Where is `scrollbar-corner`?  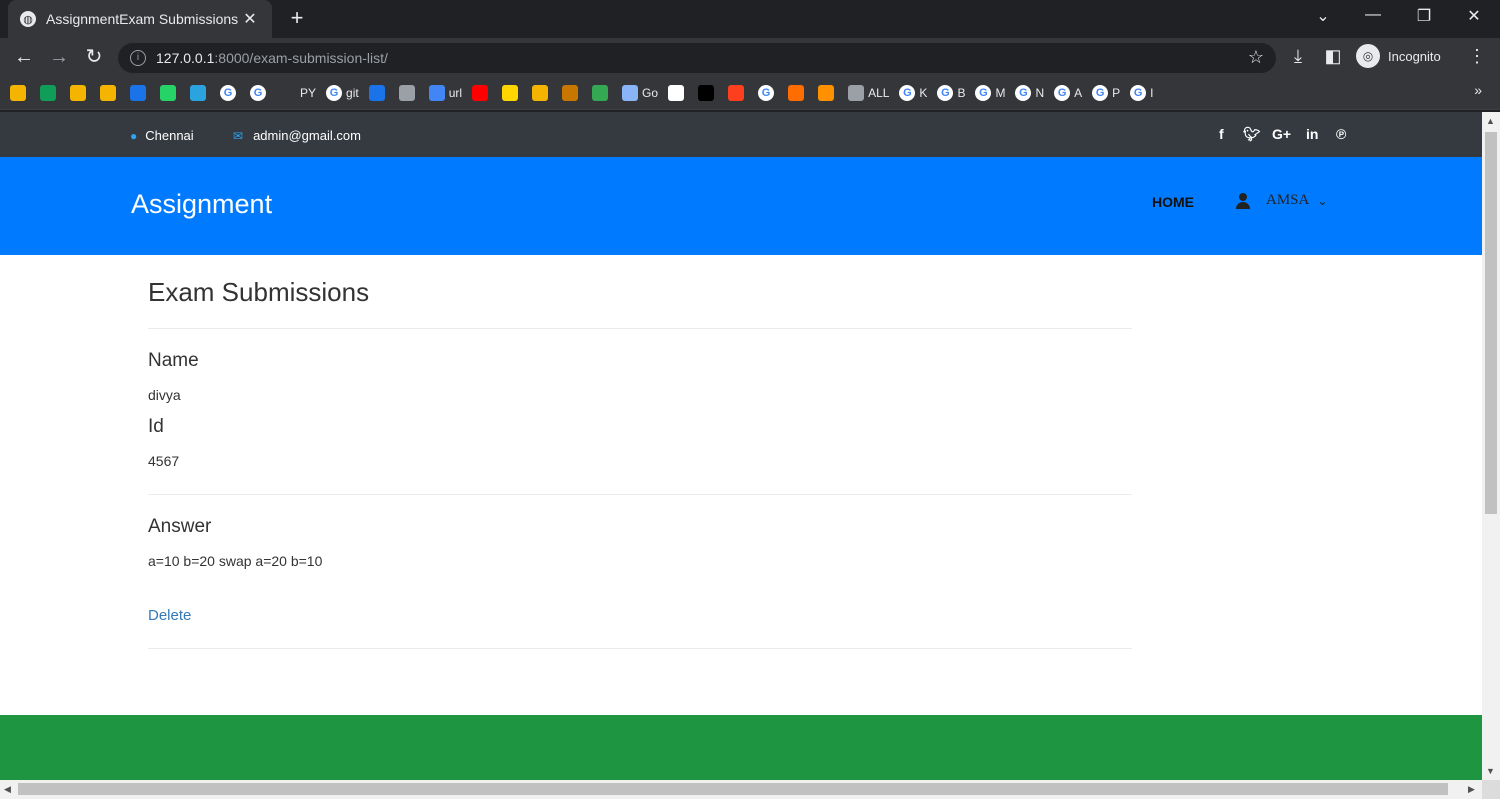
scrollbar-corner is located at coordinates (1491, 789).